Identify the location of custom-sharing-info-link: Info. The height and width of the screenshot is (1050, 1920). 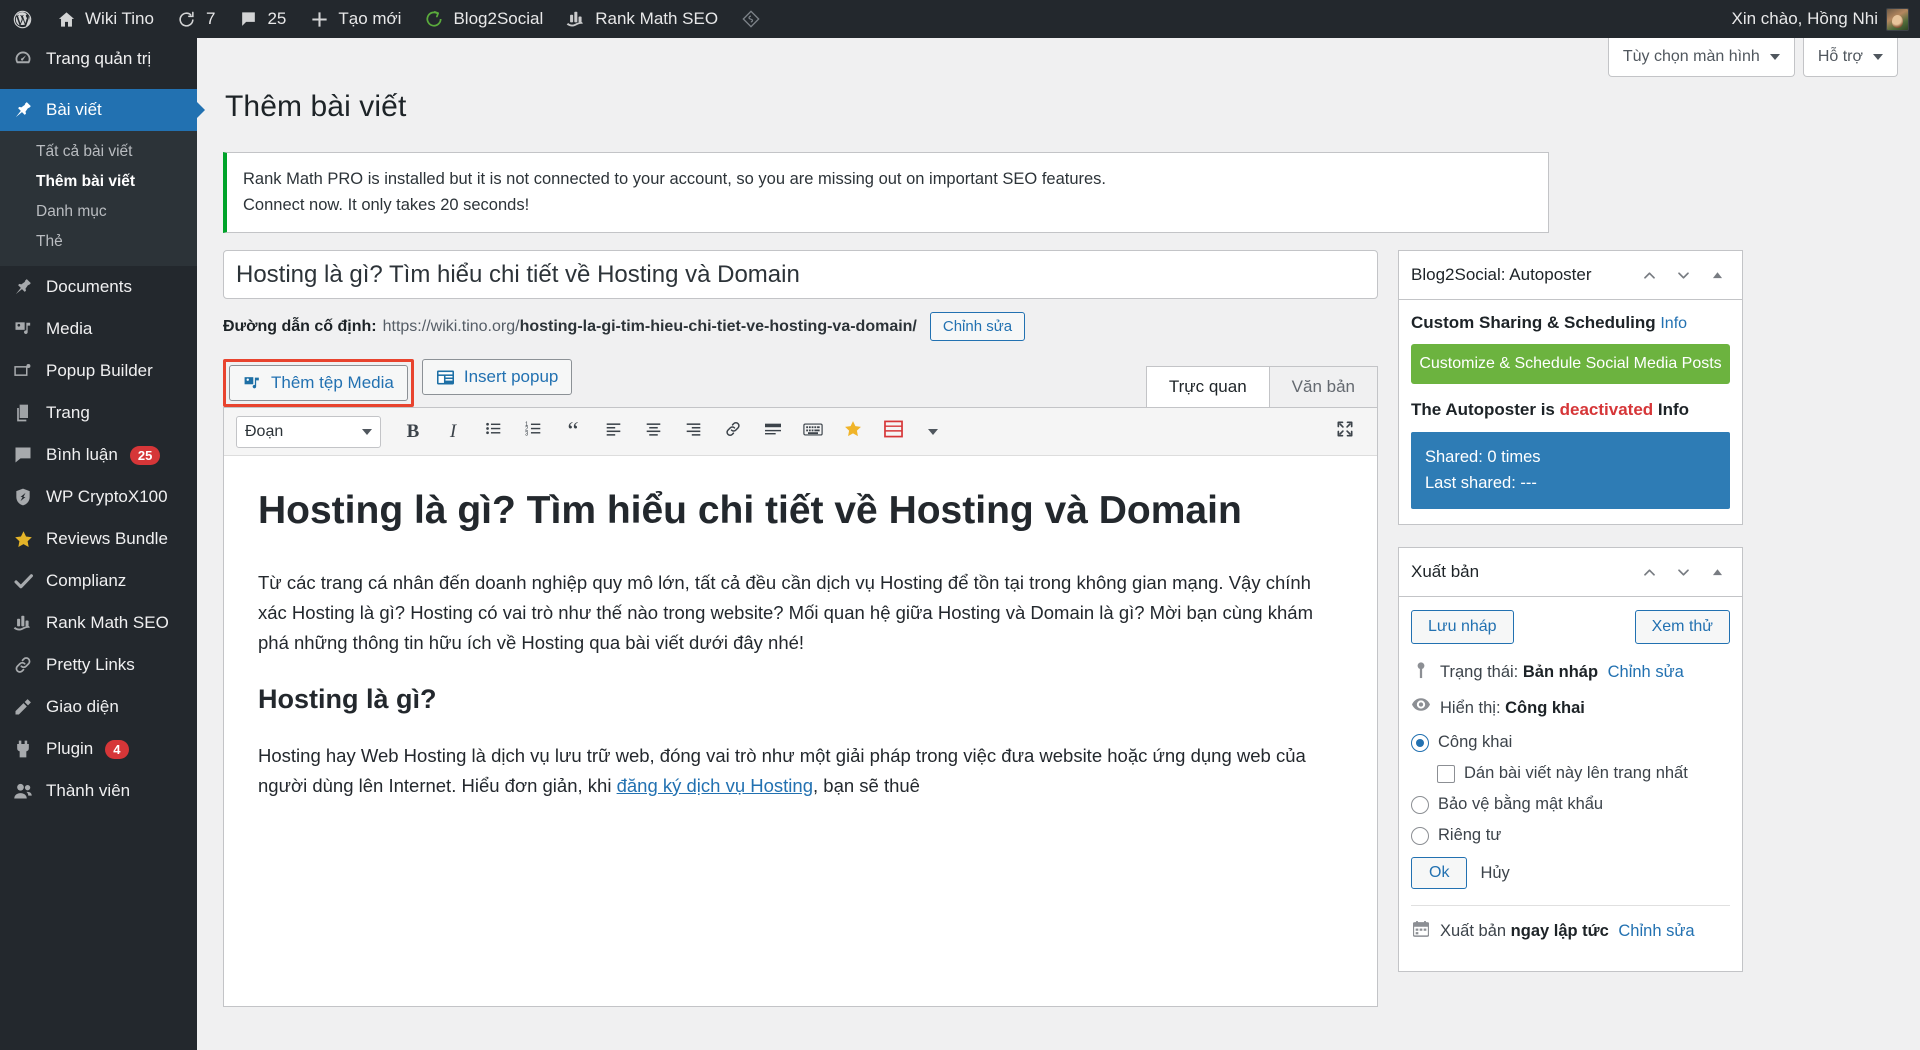
(1673, 323).